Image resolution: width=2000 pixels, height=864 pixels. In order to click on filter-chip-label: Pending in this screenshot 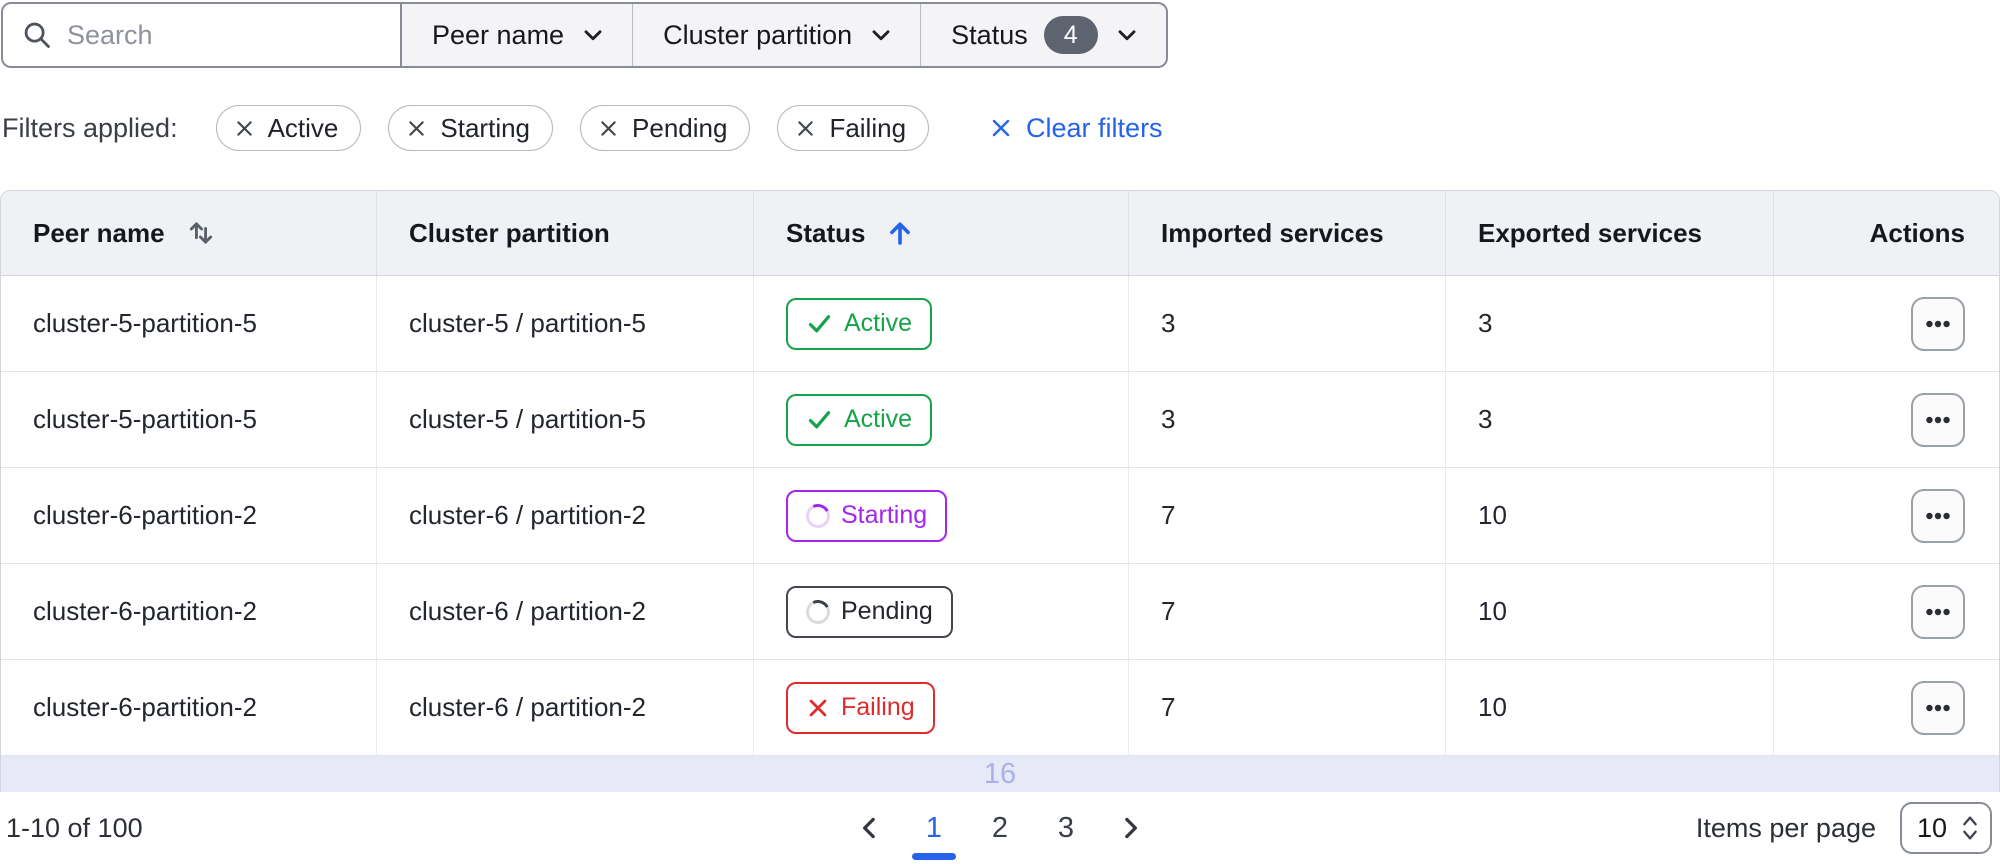, I will do `click(680, 127)`.